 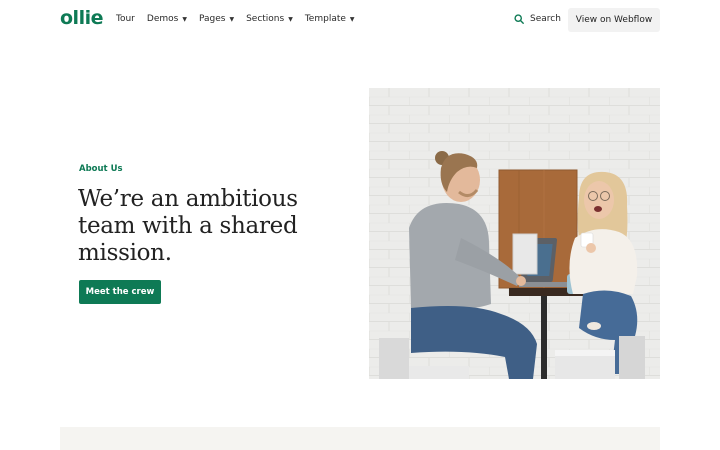 I want to click on nav-item-template: Template ▼, so click(x=330, y=19).